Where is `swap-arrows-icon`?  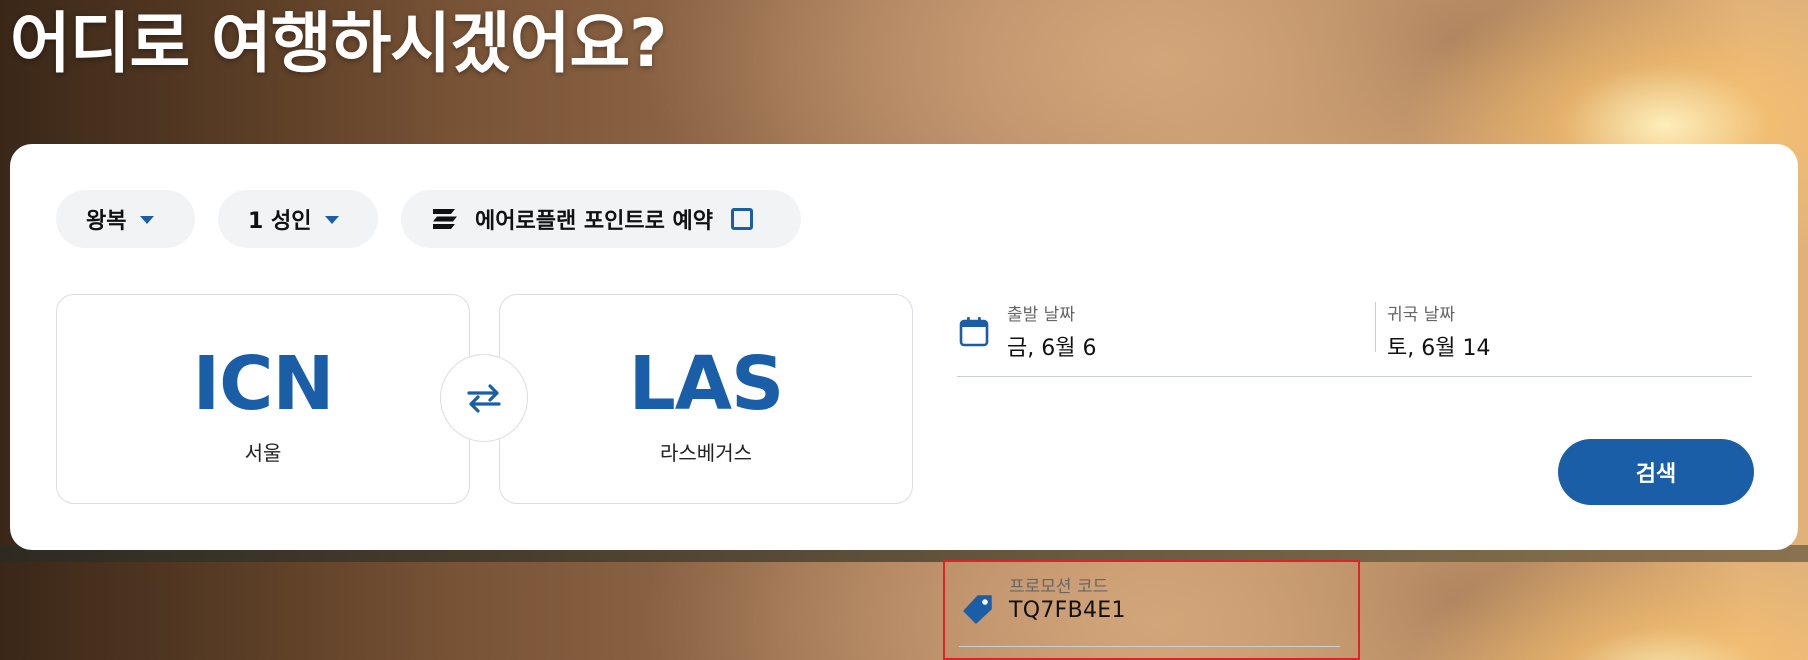 swap-arrows-icon is located at coordinates (484, 398).